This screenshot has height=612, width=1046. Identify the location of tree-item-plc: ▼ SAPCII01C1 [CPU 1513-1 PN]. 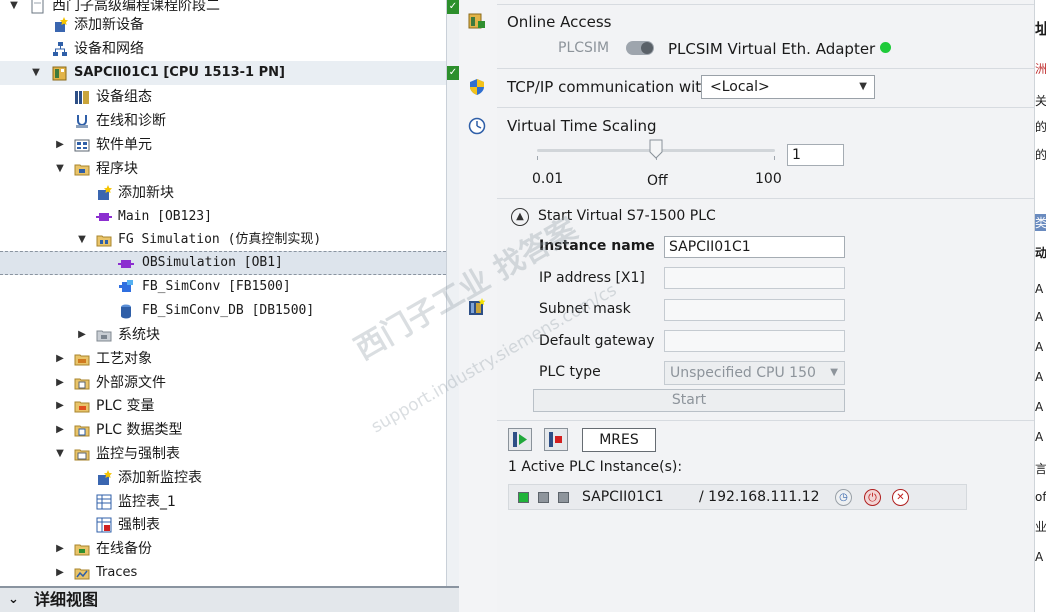
(223, 73).